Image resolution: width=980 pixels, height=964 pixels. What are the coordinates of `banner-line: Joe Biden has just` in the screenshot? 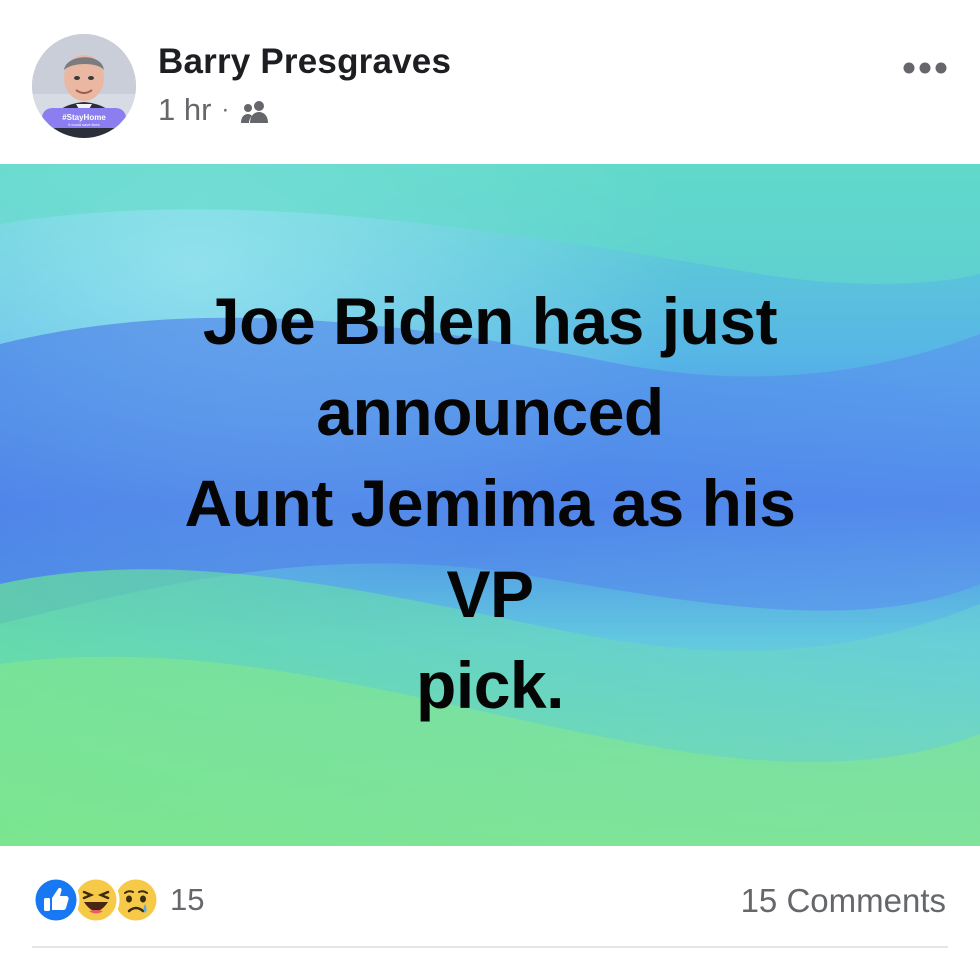 It's located at (490, 321).